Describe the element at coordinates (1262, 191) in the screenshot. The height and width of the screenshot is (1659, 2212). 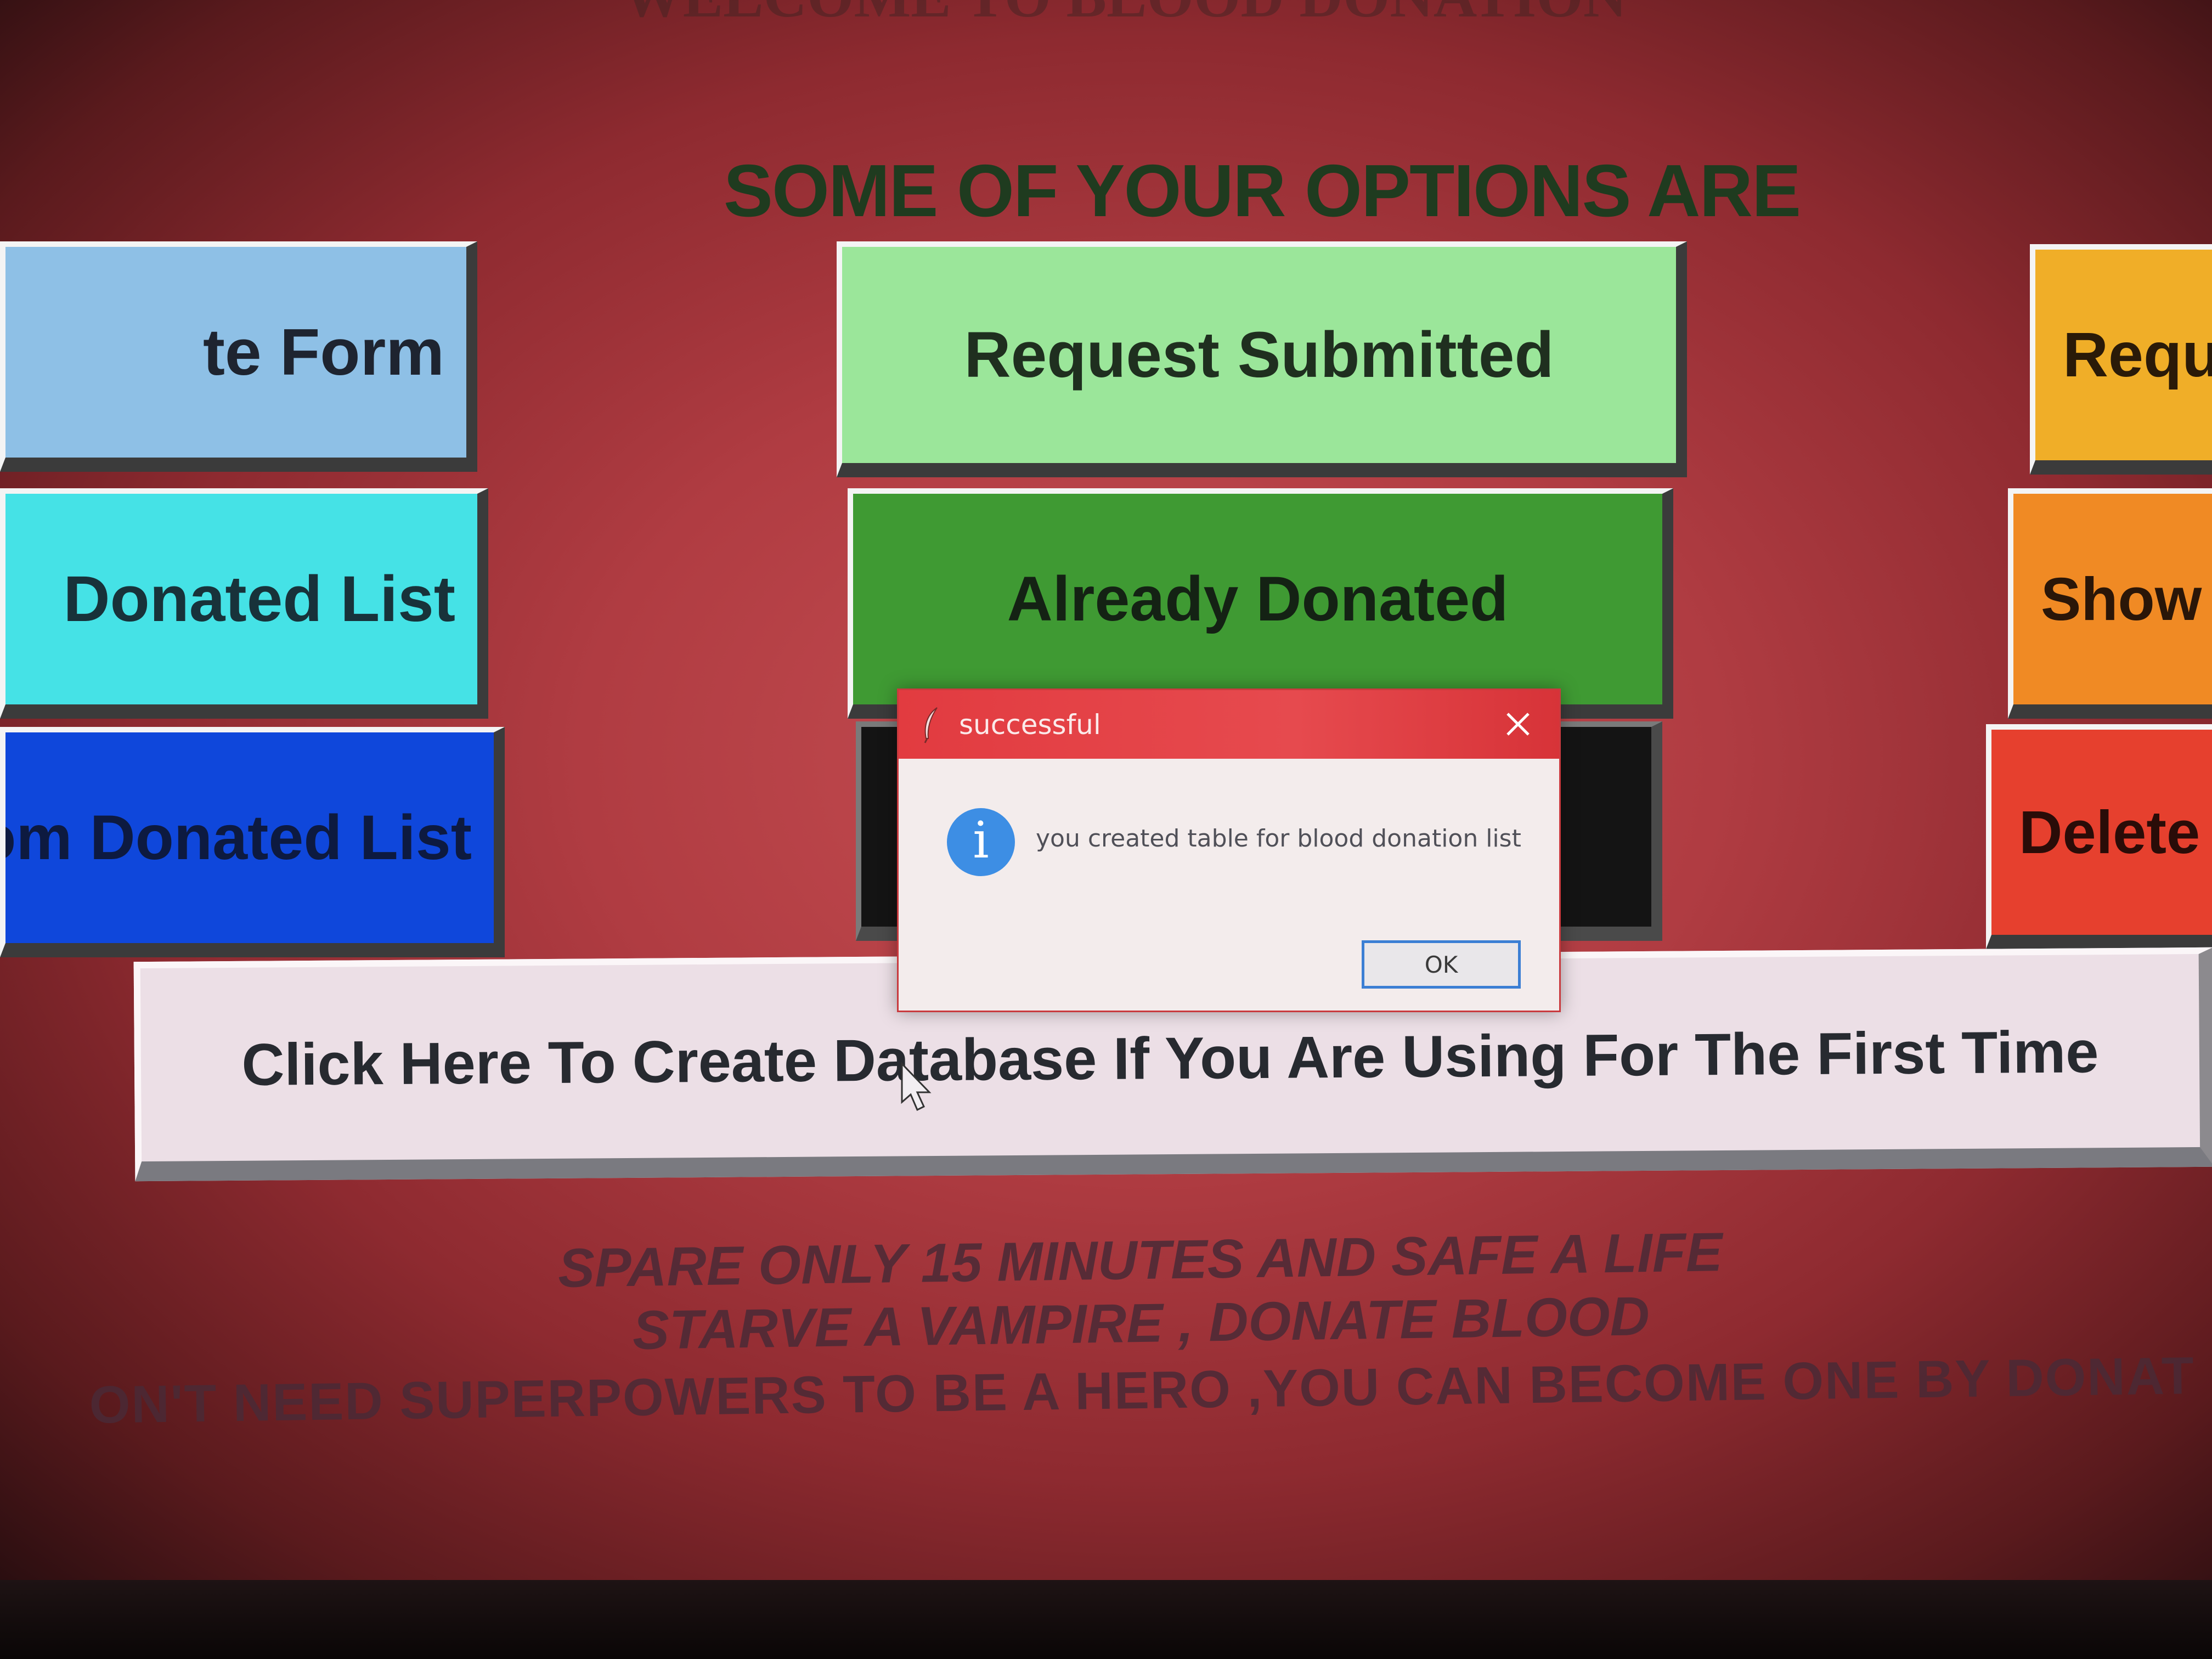
I see `options-heading: SOME OF YOUR OPTIONS ARE` at that location.